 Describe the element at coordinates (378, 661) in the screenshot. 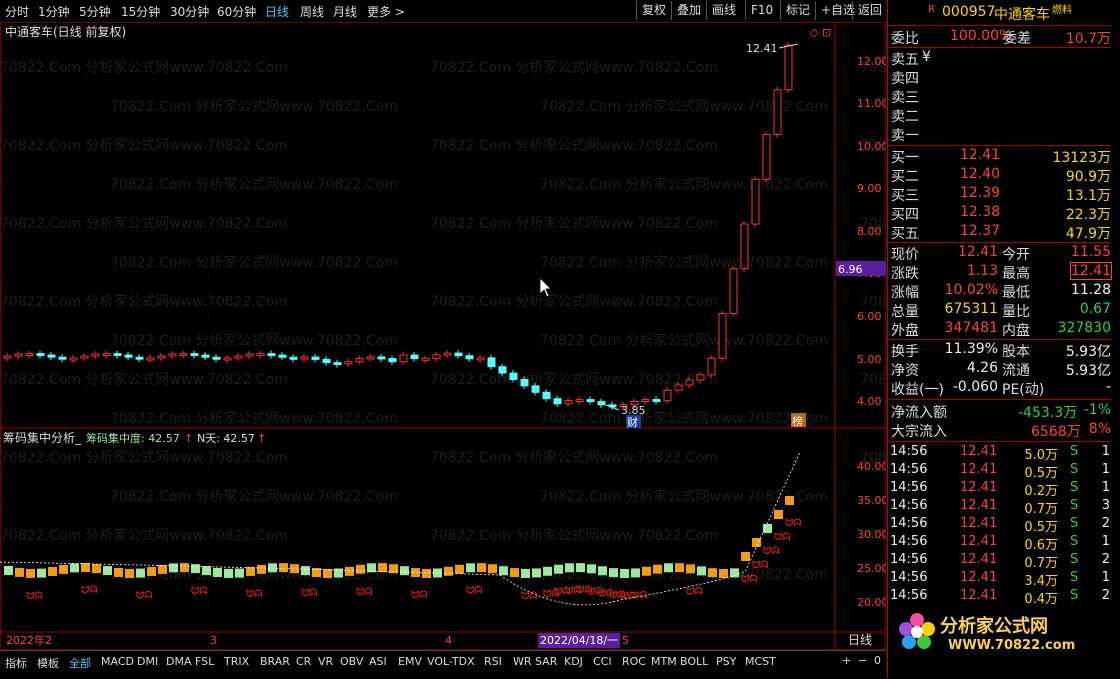

I see `indicator-tab: ASI` at that location.